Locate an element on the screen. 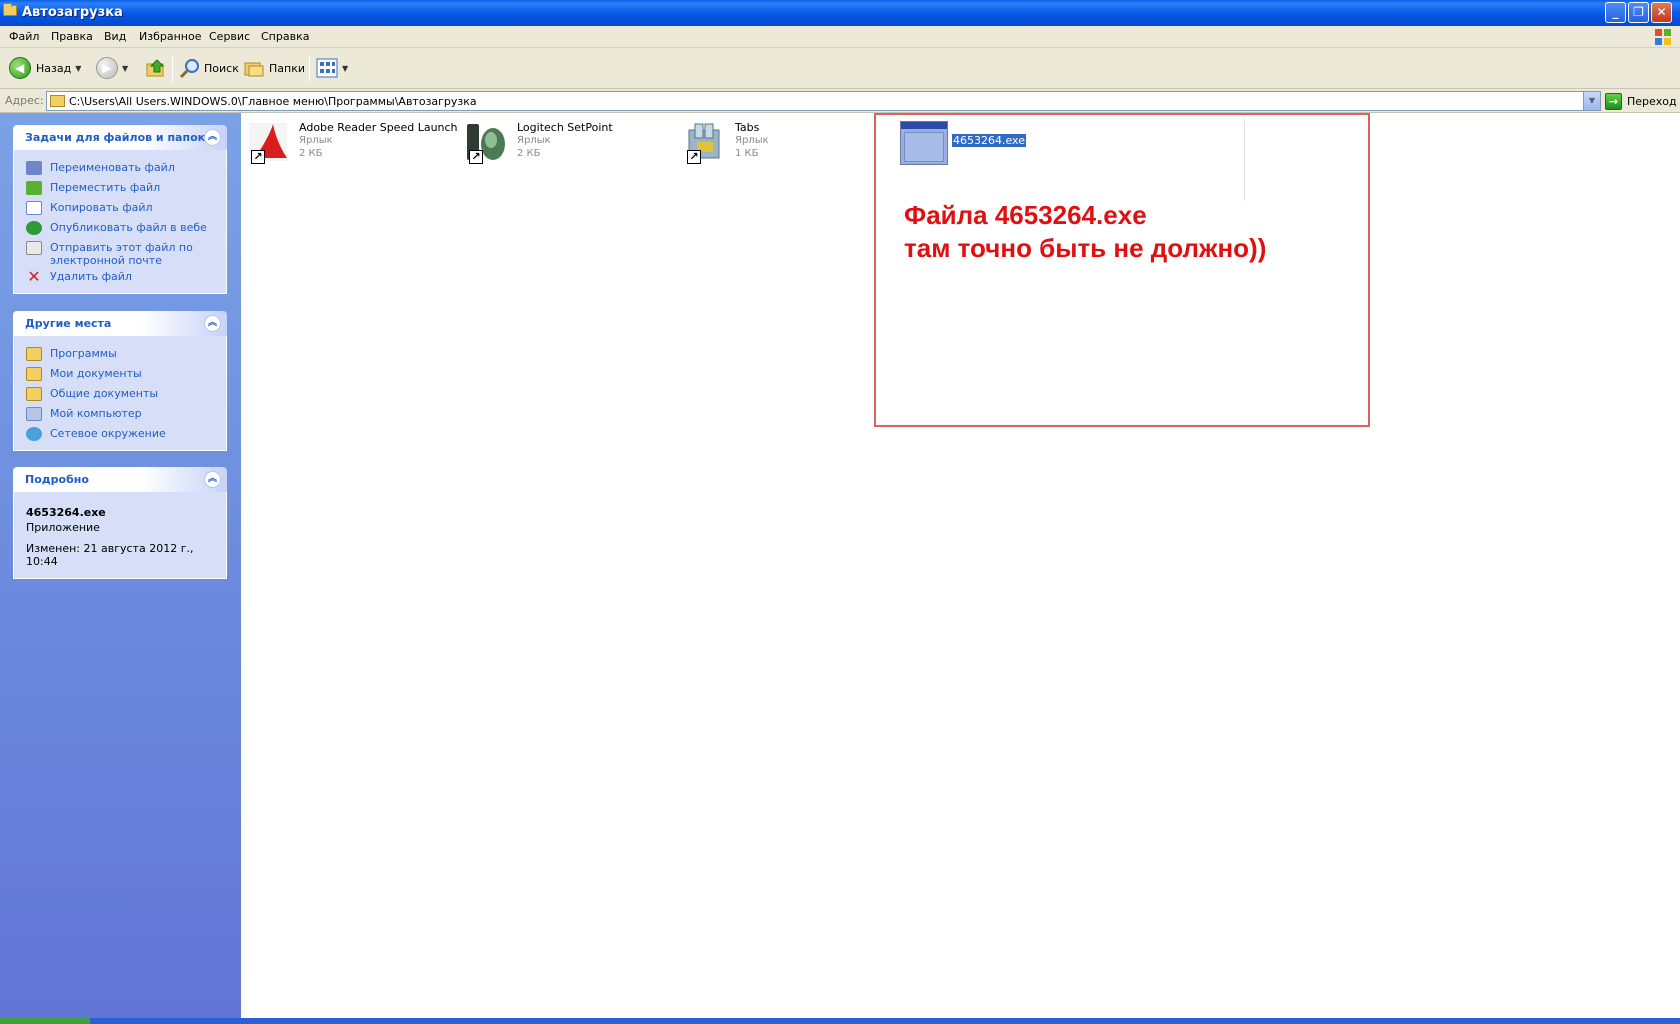  place-shared-documents: Общие документы is located at coordinates (120, 394).